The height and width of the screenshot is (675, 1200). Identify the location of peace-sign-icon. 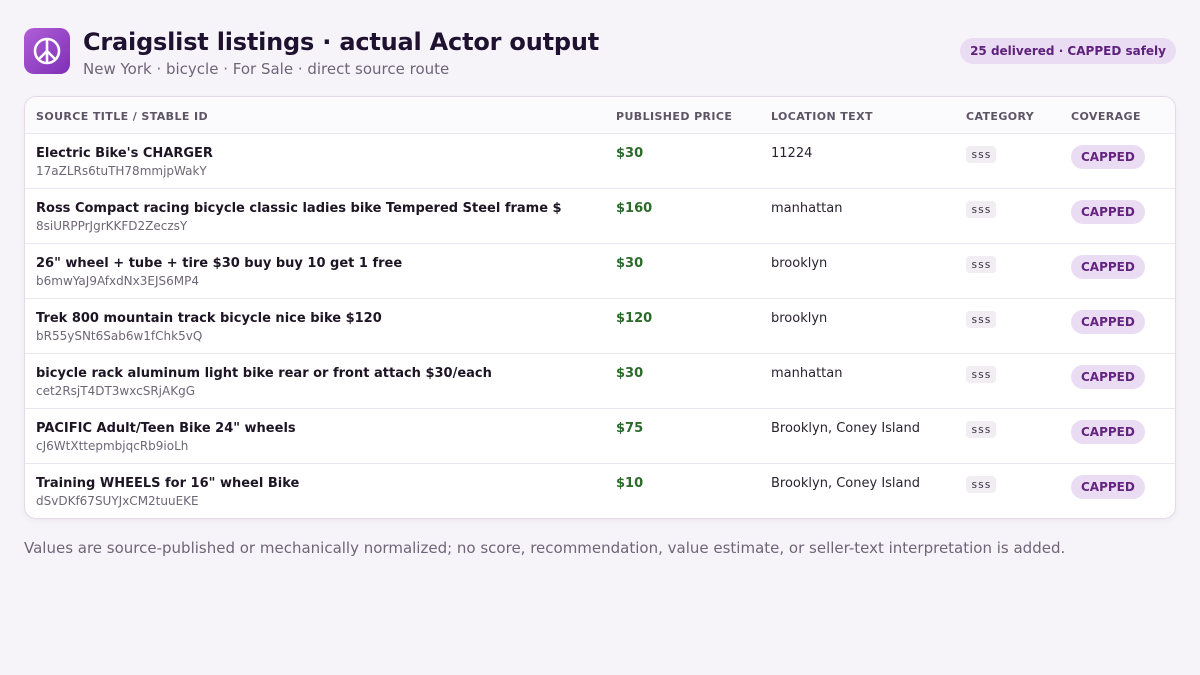
(47, 51).